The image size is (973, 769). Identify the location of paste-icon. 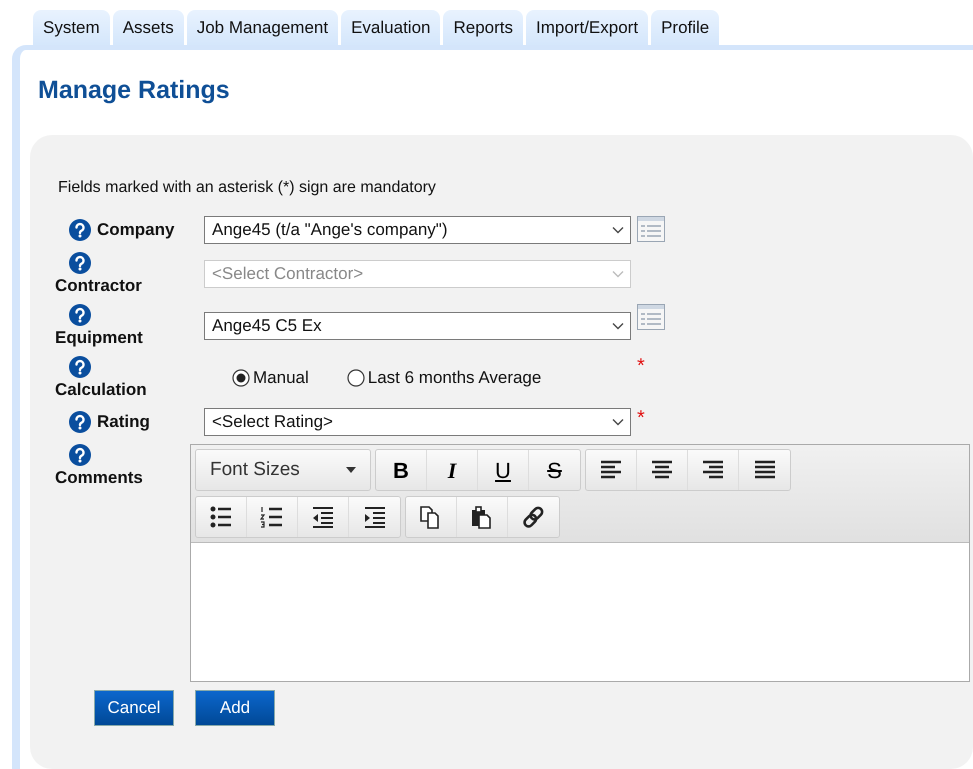
(482, 517).